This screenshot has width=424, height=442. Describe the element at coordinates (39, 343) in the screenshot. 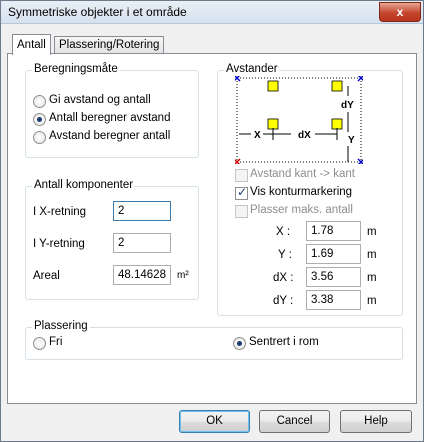

I see `radio-fri` at that location.